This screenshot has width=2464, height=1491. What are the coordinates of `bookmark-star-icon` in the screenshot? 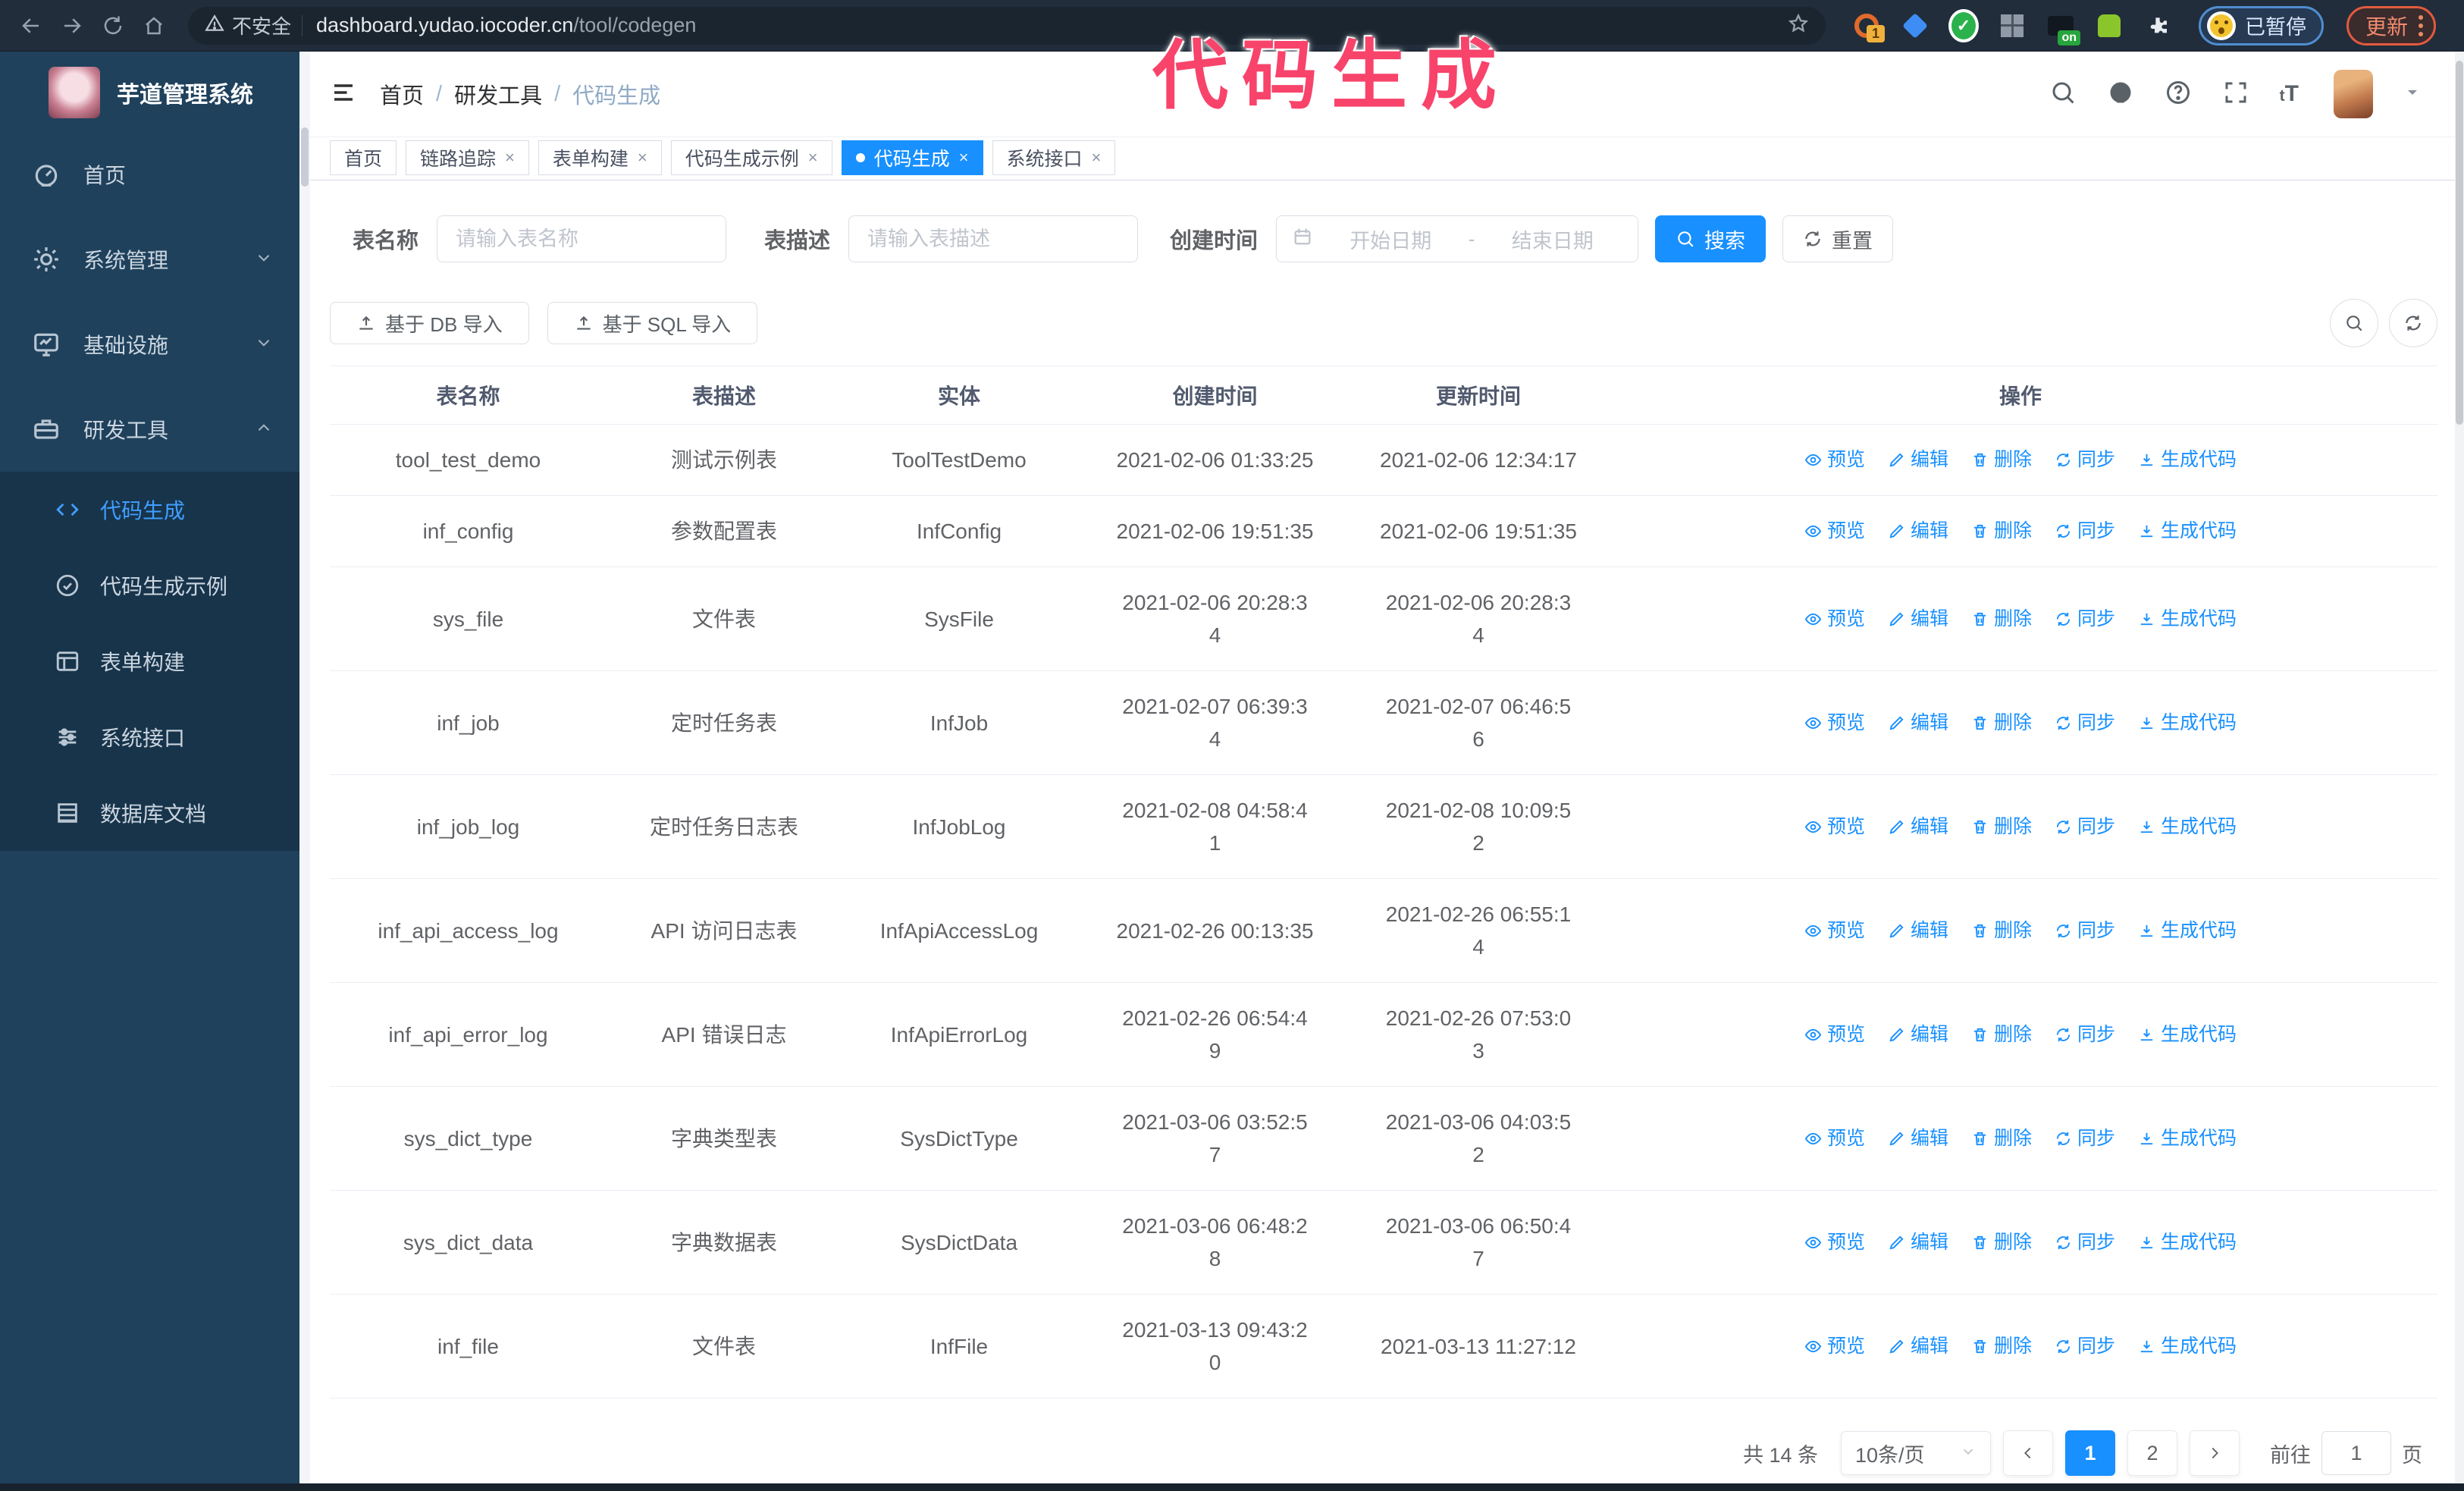 It's located at (1799, 25).